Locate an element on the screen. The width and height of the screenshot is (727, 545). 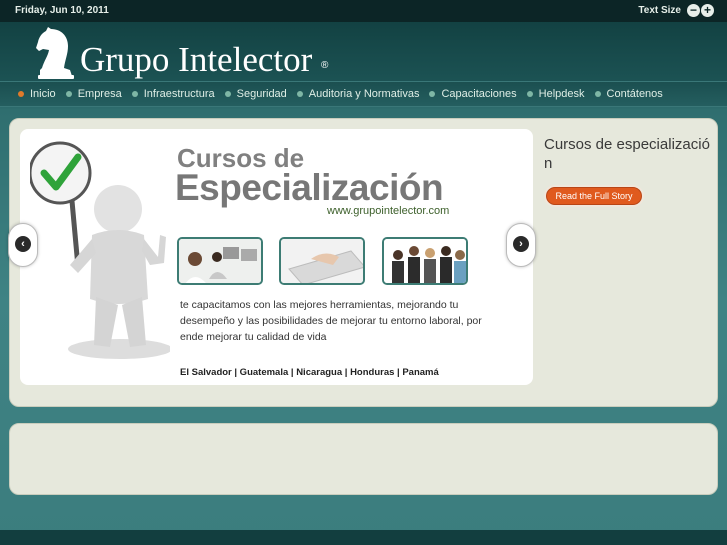
registered-mark: ® is located at coordinates (325, 65).